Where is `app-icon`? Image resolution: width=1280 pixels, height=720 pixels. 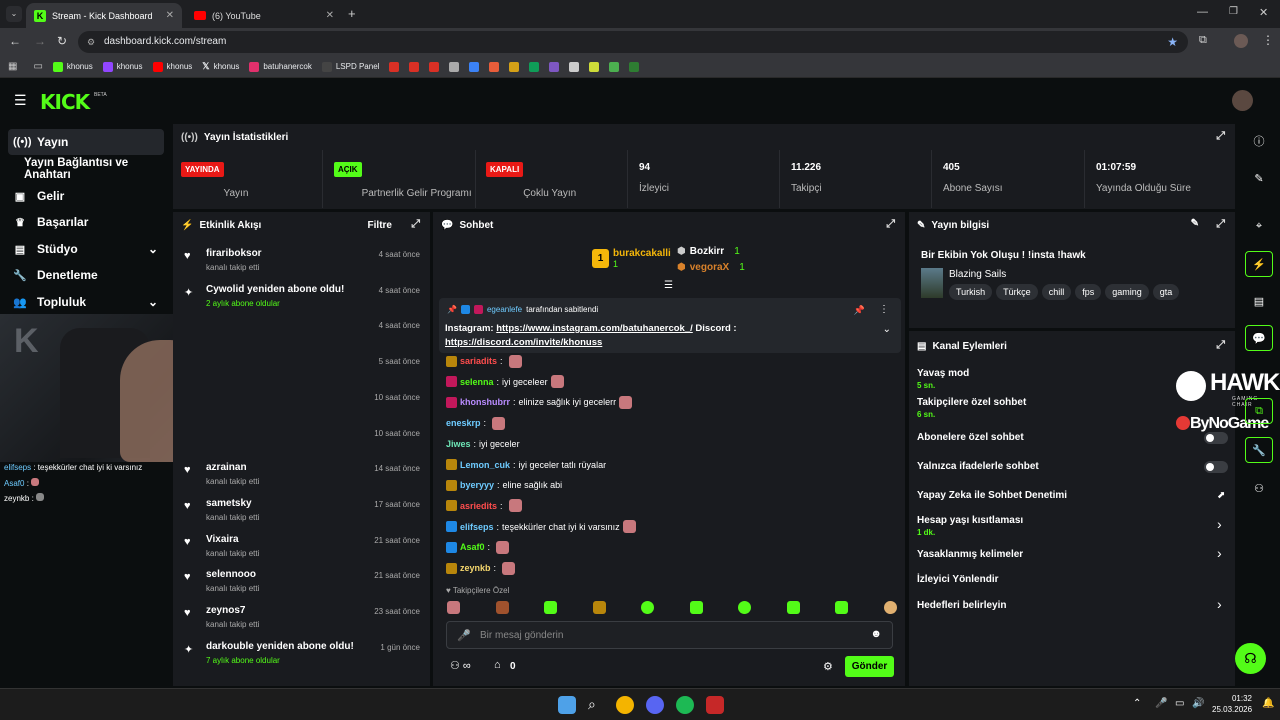
app-icon is located at coordinates (715, 705).